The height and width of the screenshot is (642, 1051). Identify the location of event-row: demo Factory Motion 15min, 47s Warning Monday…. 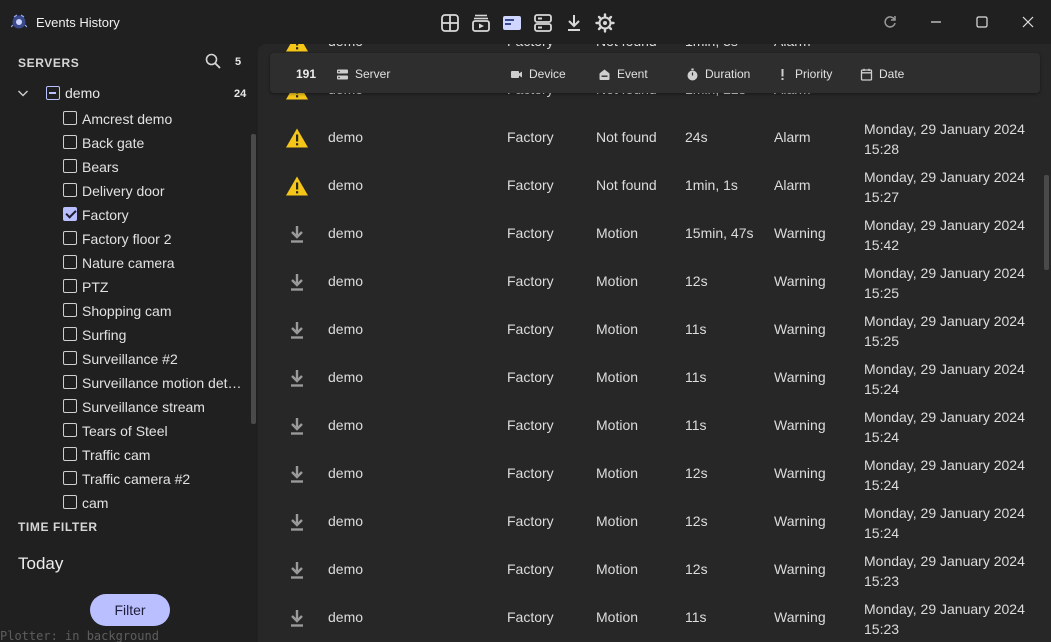
(654, 234).